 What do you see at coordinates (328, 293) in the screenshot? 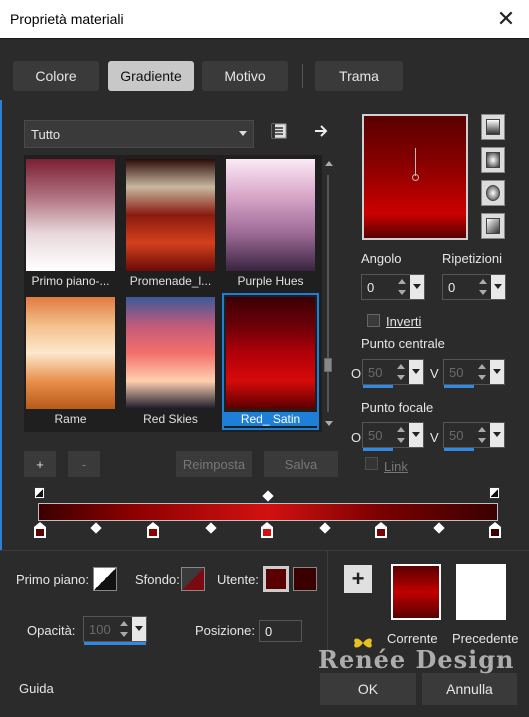
I see `gallery-scrollbar` at bounding box center [328, 293].